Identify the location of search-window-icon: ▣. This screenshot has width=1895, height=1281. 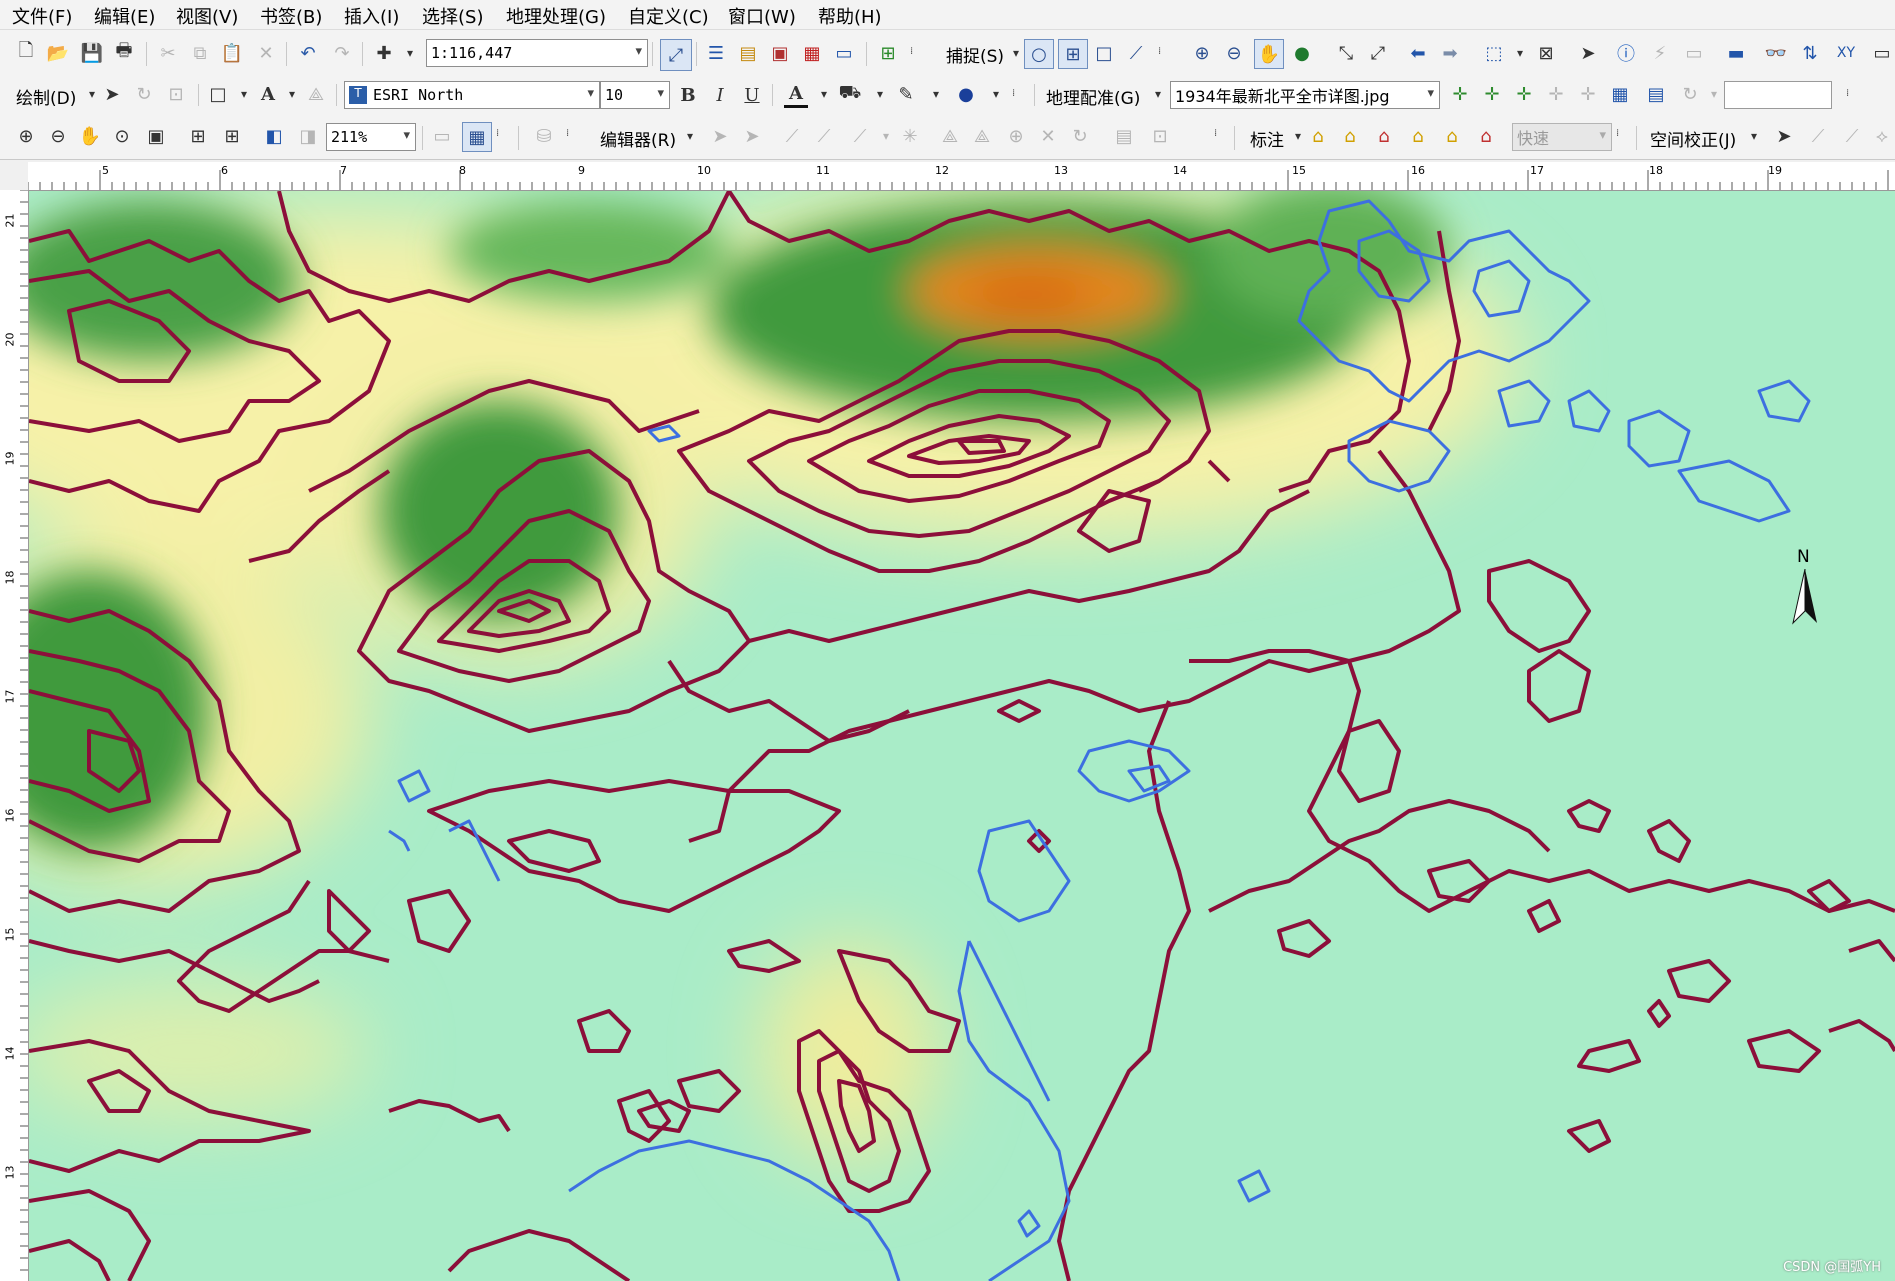
(780, 53).